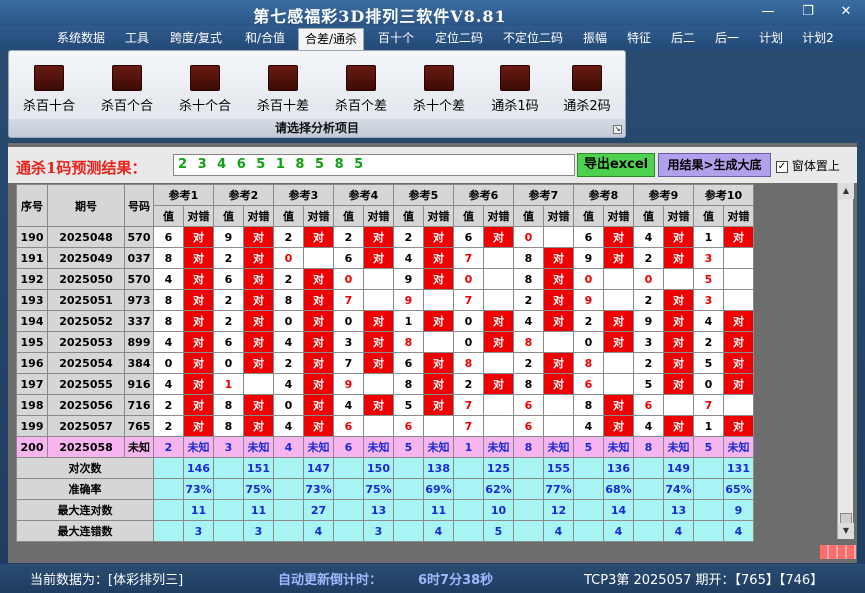 This screenshot has height=593, width=865. What do you see at coordinates (385, 321) in the screenshot?
I see `table-row: 194 2025052 337 8 对 2 对 0 对 0 对 1 对 0 对 4 对 2 对 9 对 4 对` at bounding box center [385, 321].